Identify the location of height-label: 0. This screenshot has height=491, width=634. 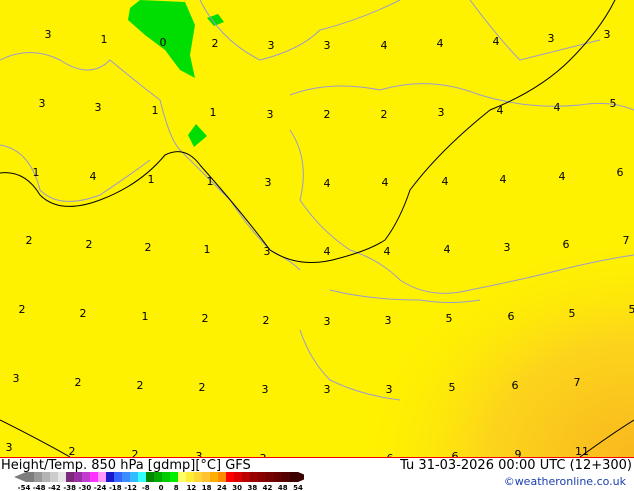
(163, 42).